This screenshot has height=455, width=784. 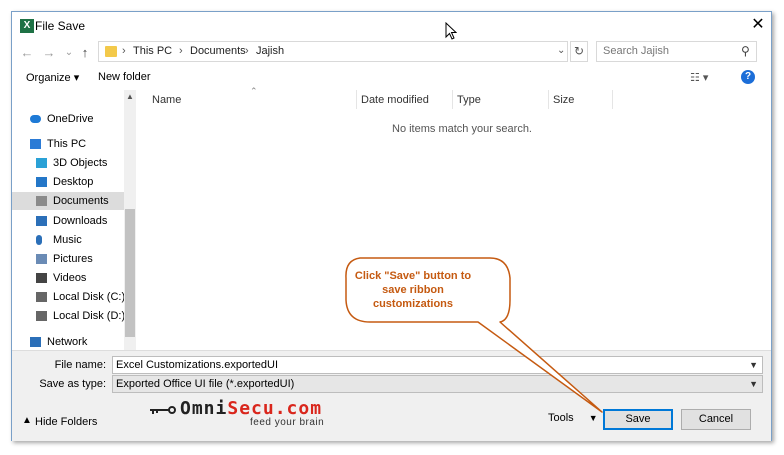 What do you see at coordinates (474, 335) in the screenshot?
I see `callout-annotation` at bounding box center [474, 335].